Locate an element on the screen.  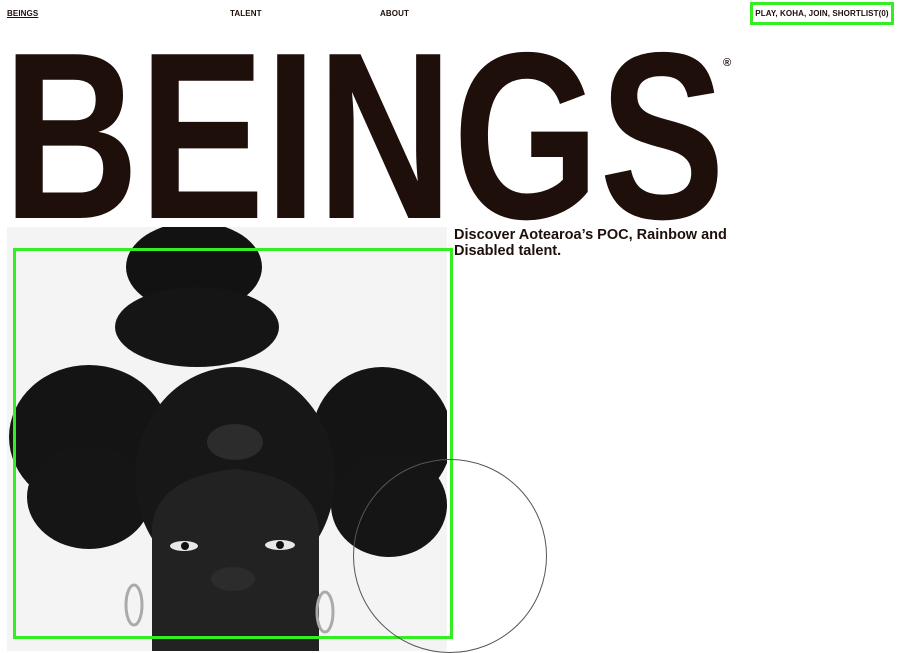
cursor-circle is located at coordinates (450, 556).